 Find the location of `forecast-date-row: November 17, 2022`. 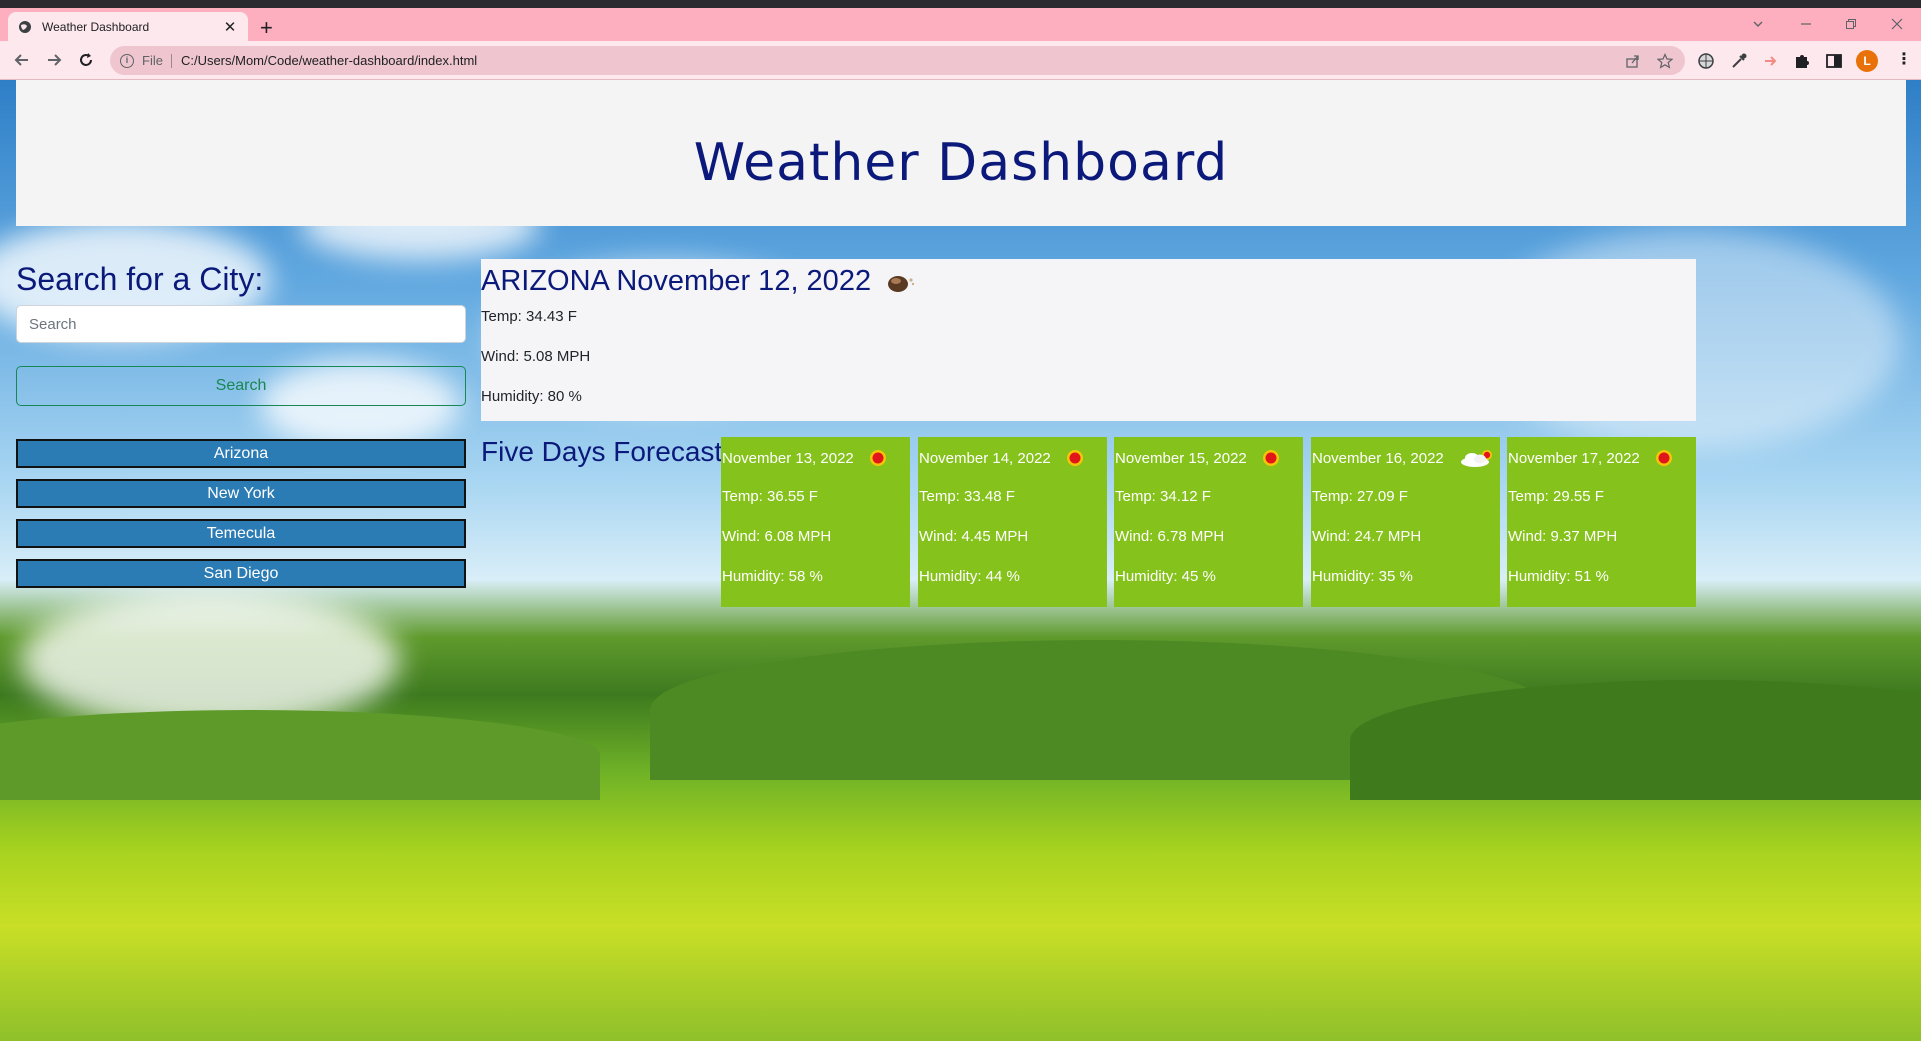

forecast-date-row: November 17, 2022 is located at coordinates (1591, 458).